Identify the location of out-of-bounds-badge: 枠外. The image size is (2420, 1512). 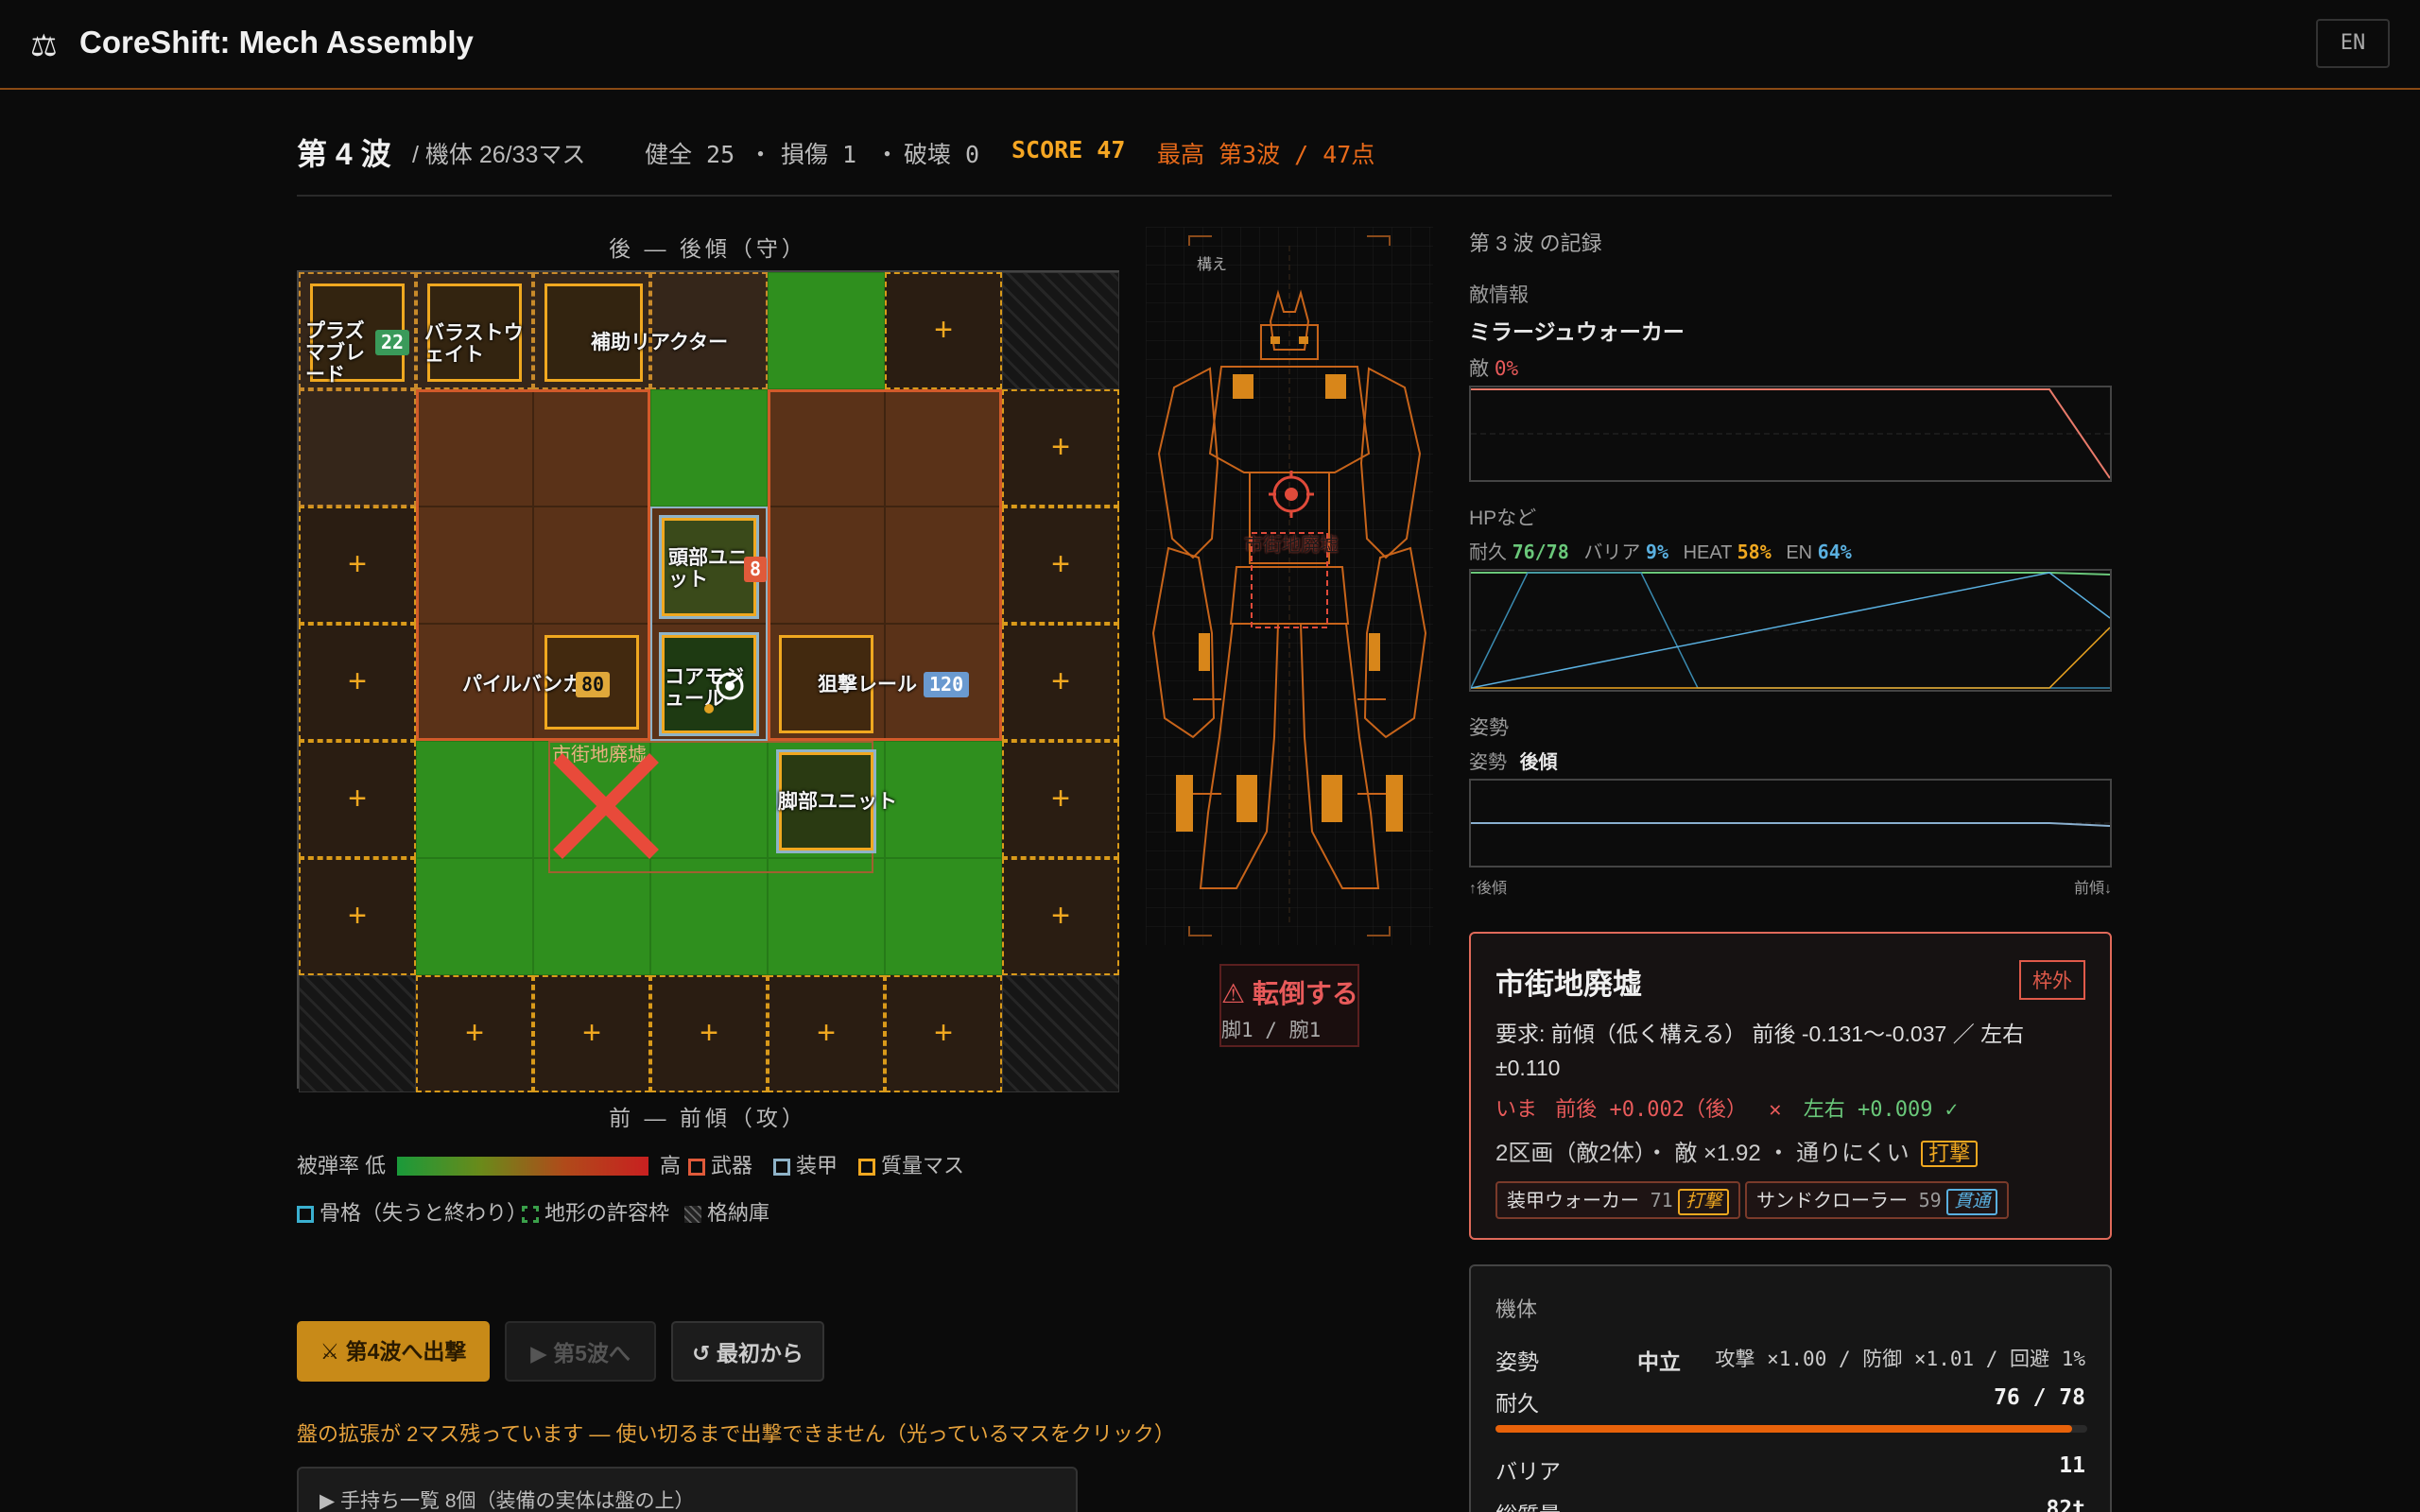
(2052, 980).